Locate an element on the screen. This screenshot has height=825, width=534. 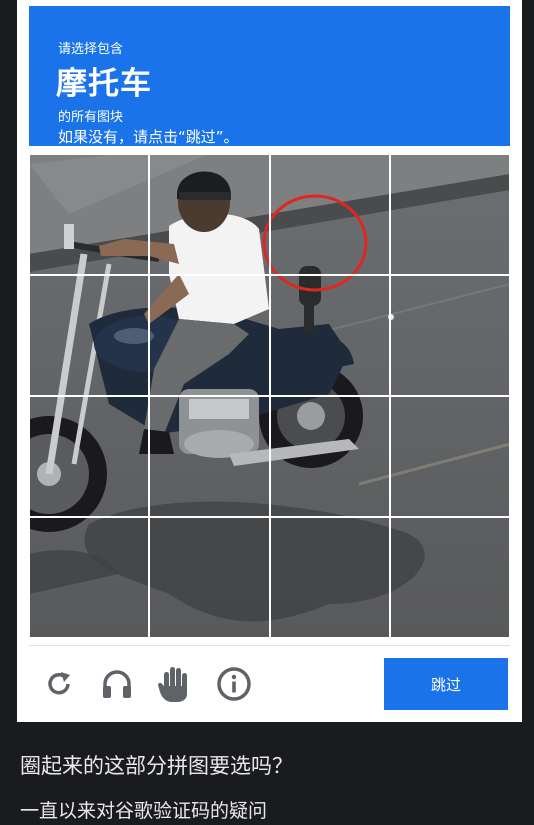
info-icon is located at coordinates (234, 684).